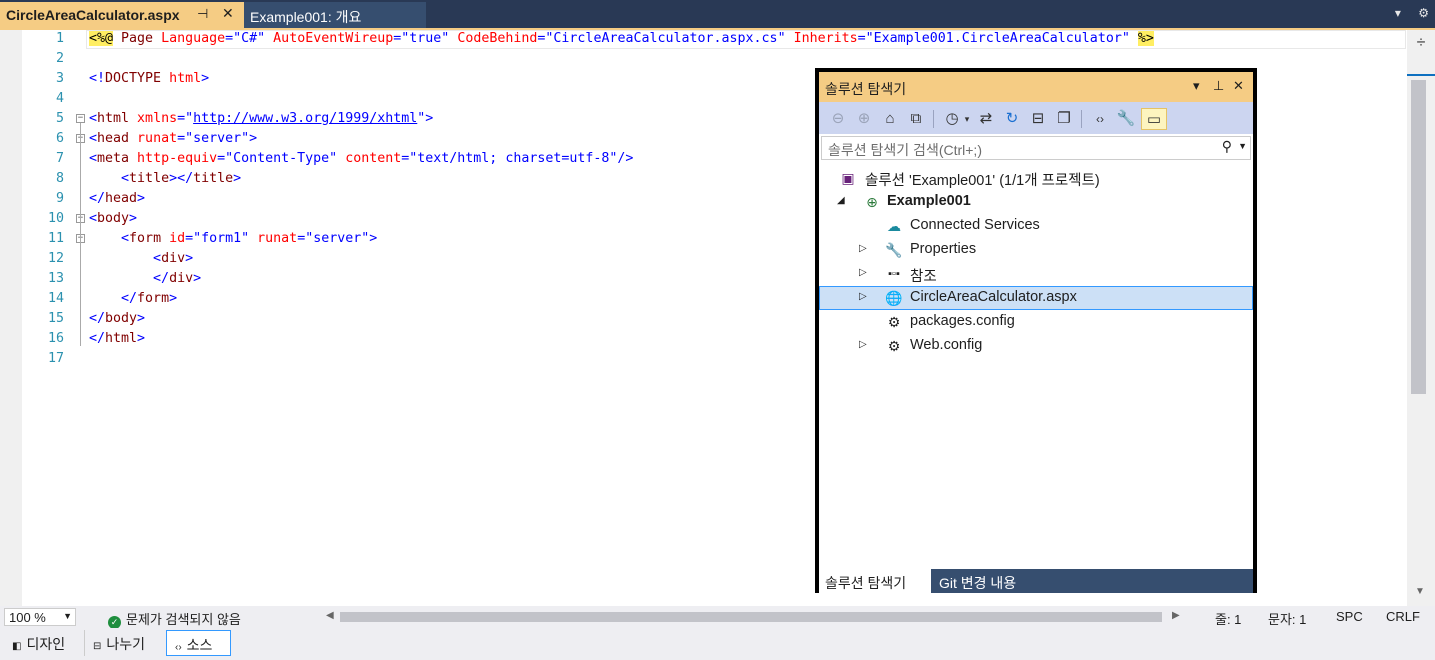 The image size is (1435, 660). What do you see at coordinates (17, 646) in the screenshot?
I see `design-view-icon: ◧` at bounding box center [17, 646].